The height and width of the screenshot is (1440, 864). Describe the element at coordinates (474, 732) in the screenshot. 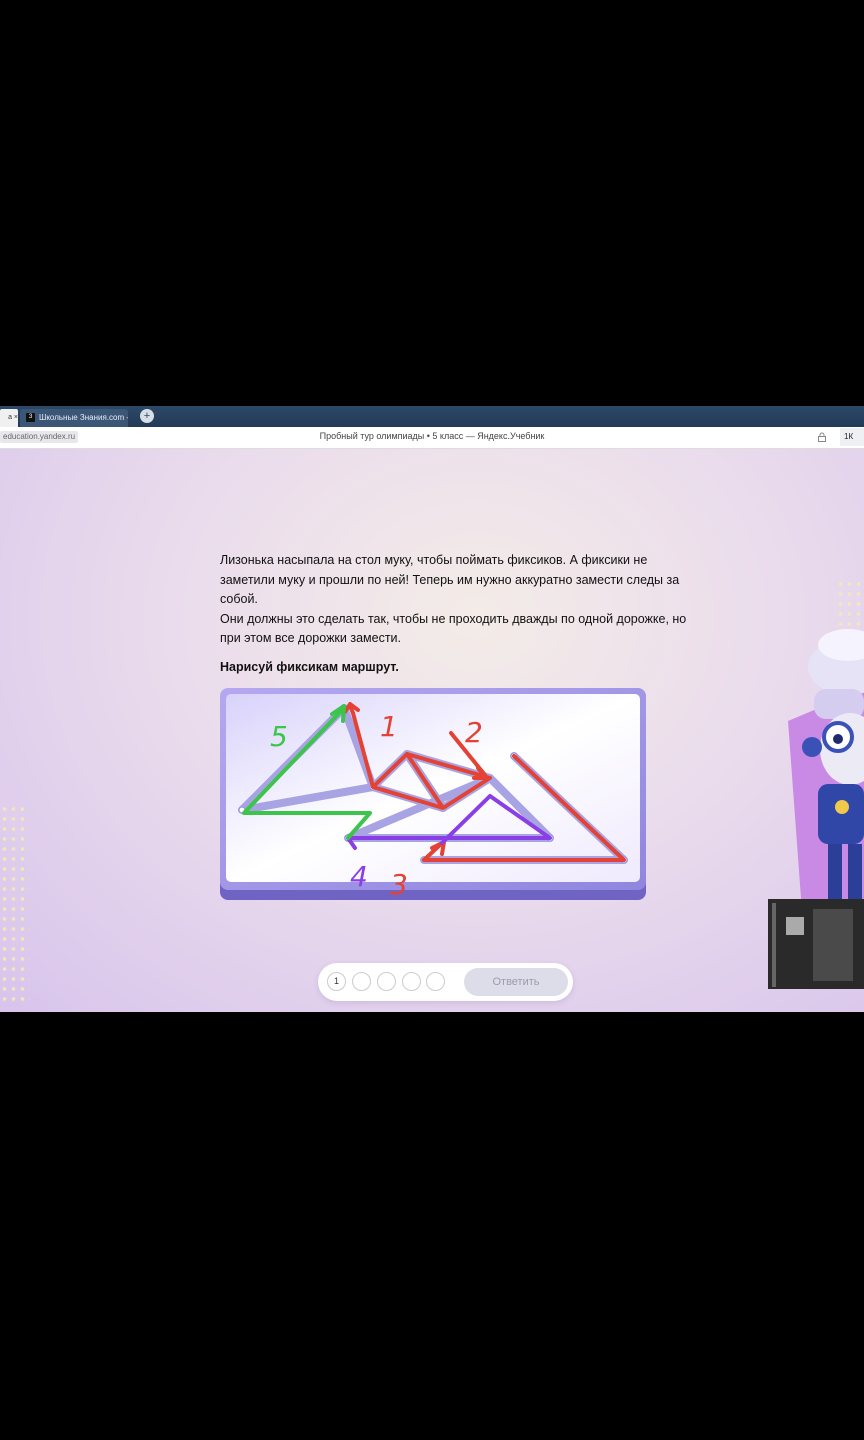

I see `route-label-2: 2` at that location.